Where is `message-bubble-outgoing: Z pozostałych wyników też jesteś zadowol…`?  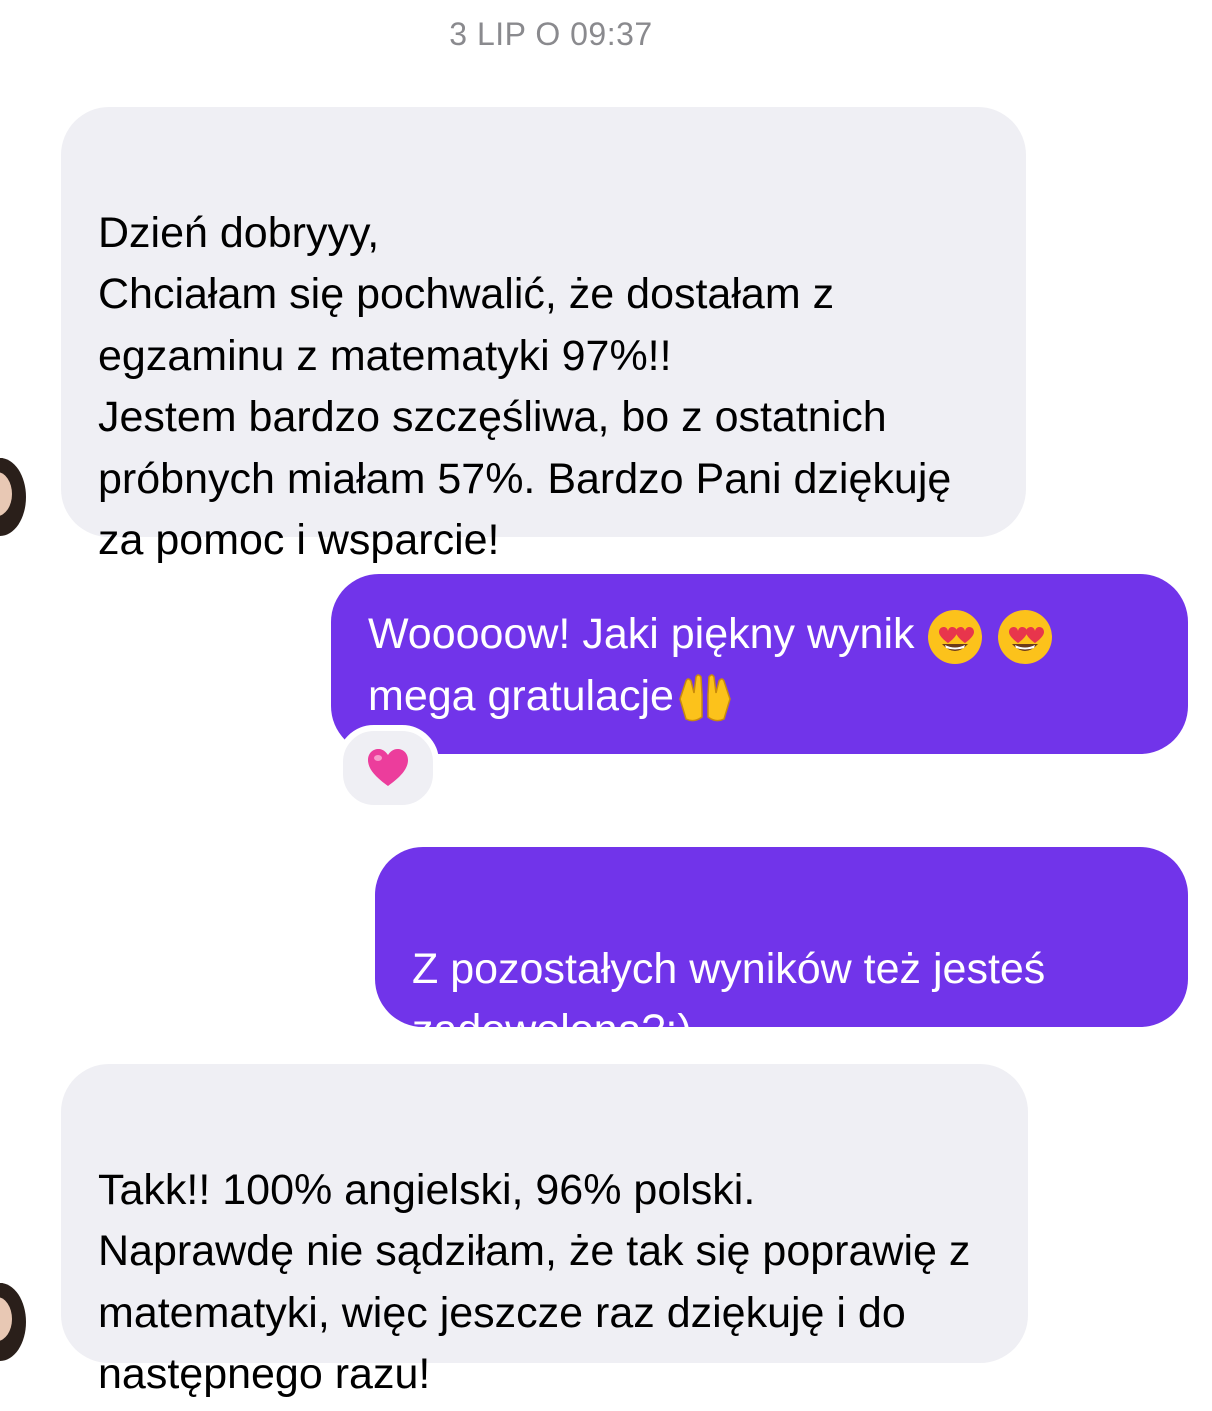
message-bubble-outgoing: Z pozostałych wyników też jesteś zadowol… is located at coordinates (781, 950).